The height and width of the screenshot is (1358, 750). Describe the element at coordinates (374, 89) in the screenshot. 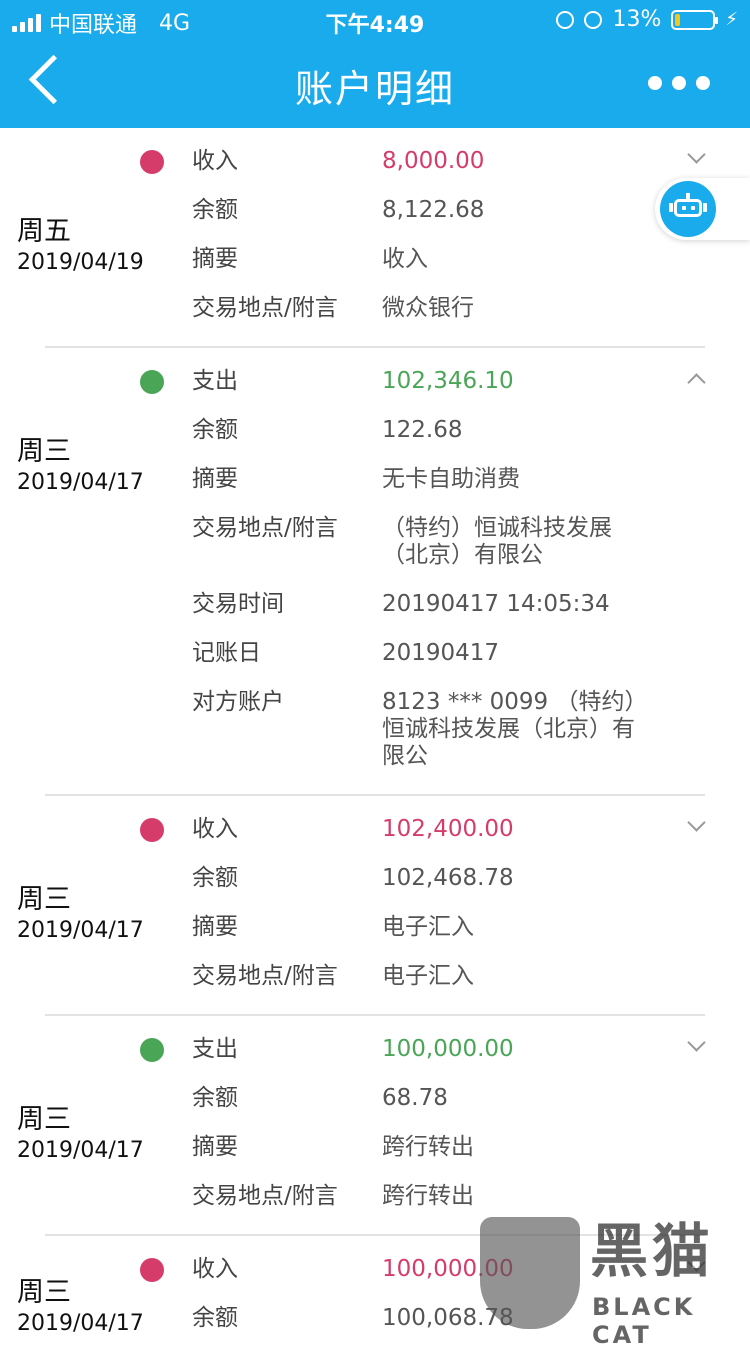

I see `page-title: 账户明细` at that location.